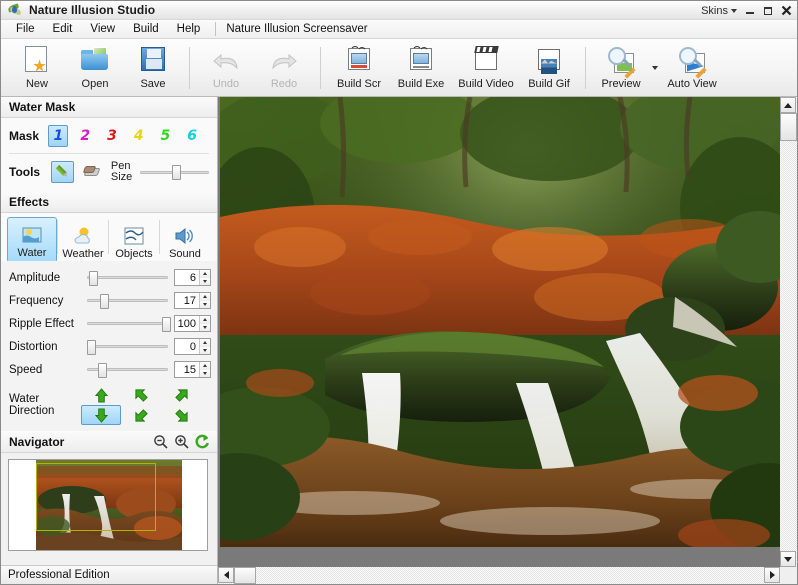 The width and height of the screenshot is (798, 585). What do you see at coordinates (549, 68) in the screenshot?
I see `build-gif-button: Build Gif` at bounding box center [549, 68].